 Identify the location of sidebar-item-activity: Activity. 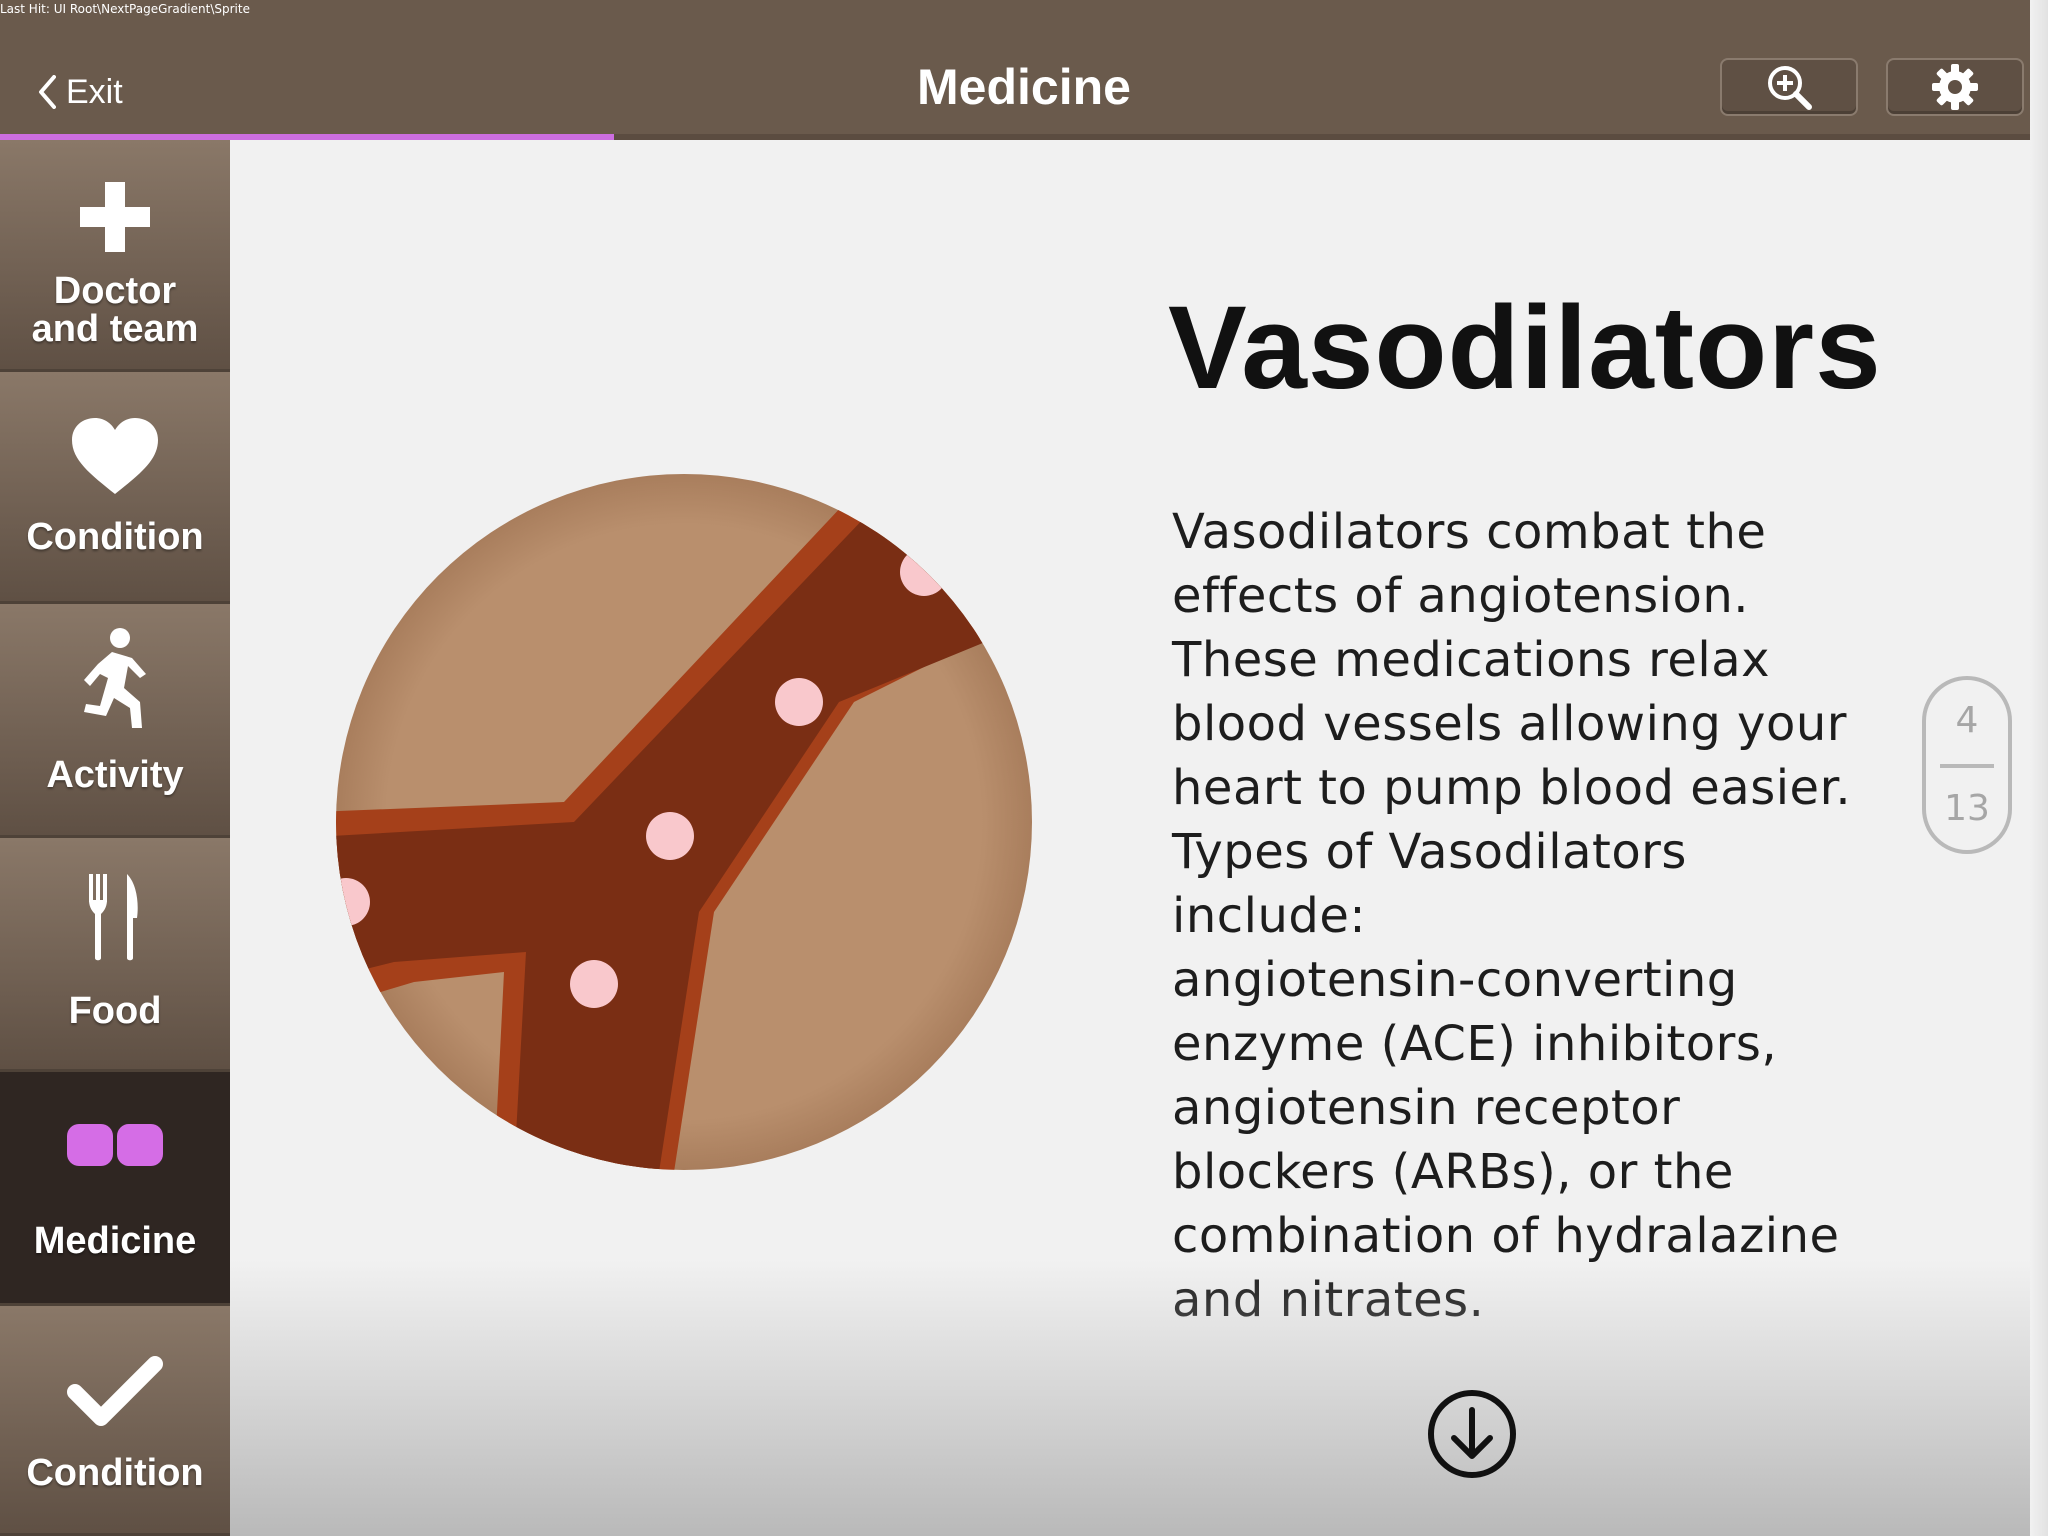
(115, 721).